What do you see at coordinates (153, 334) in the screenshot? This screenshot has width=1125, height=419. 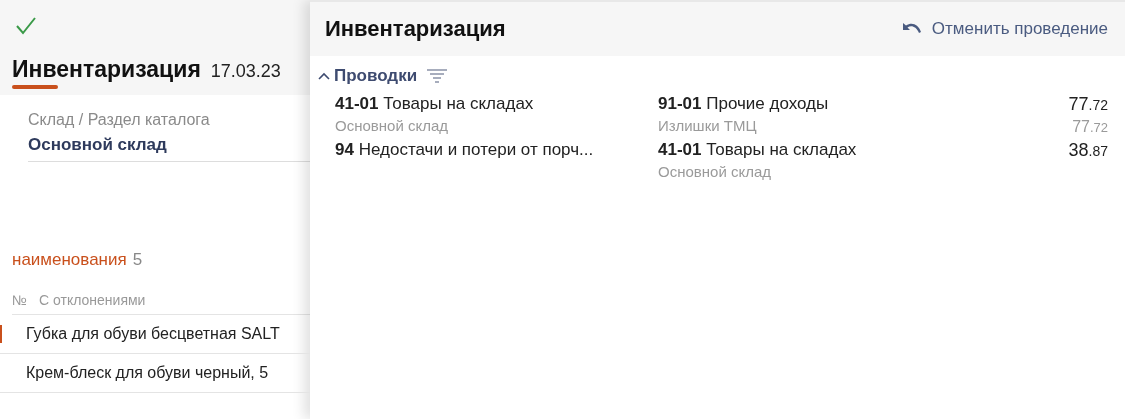 I see `item-name: Губка для обуви бесцветная SALT` at bounding box center [153, 334].